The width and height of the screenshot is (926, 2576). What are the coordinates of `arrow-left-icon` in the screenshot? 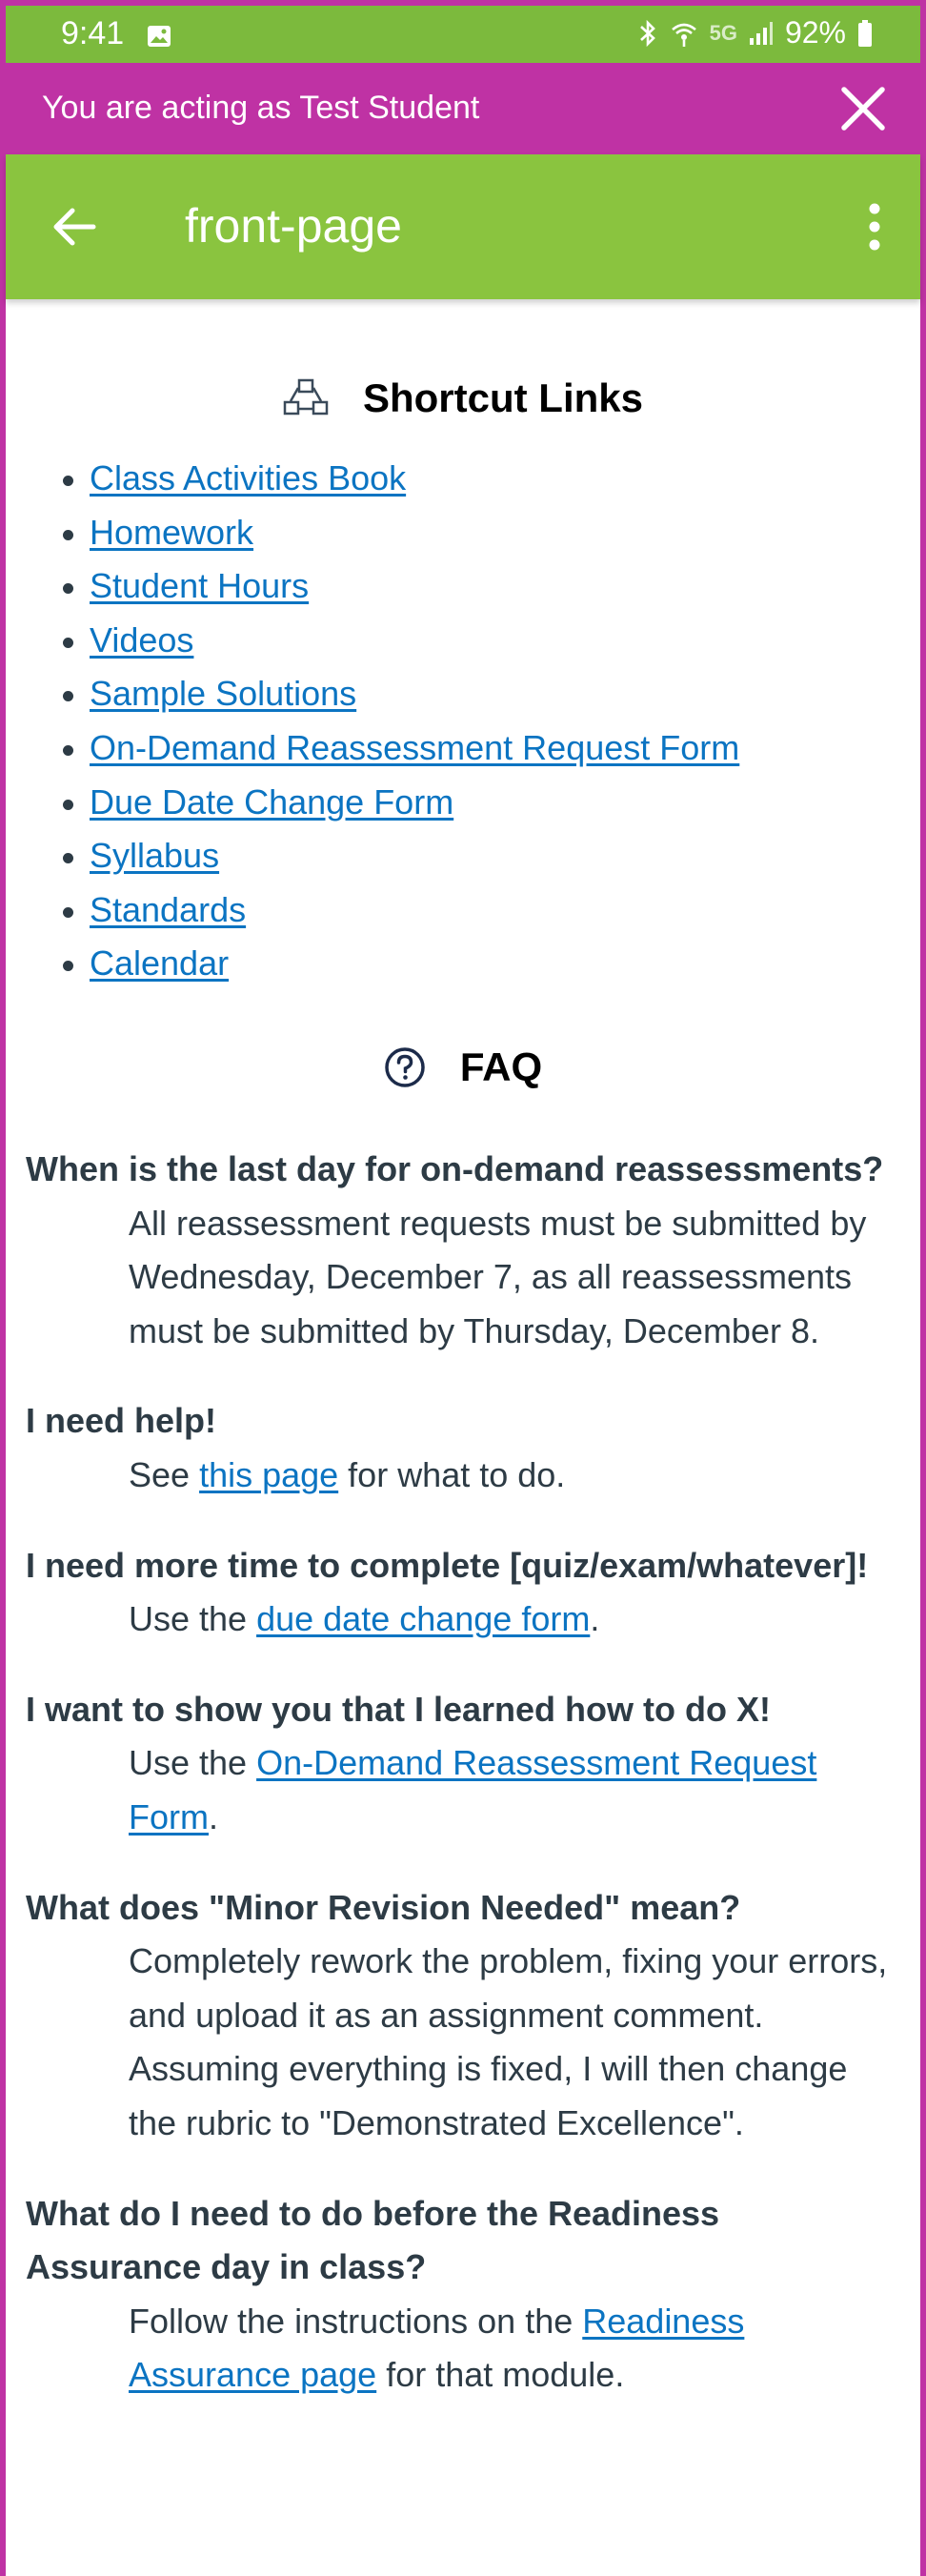 It's located at (74, 226).